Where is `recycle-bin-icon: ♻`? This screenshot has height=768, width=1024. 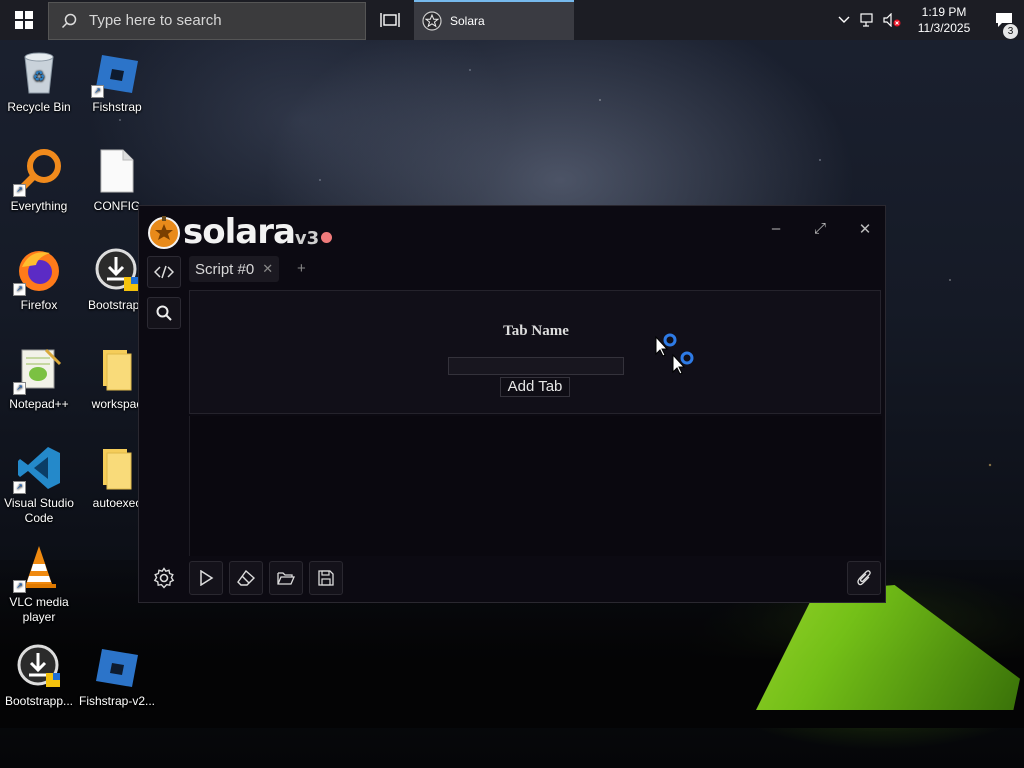
recycle-bin-icon: ♻ is located at coordinates (39, 72).